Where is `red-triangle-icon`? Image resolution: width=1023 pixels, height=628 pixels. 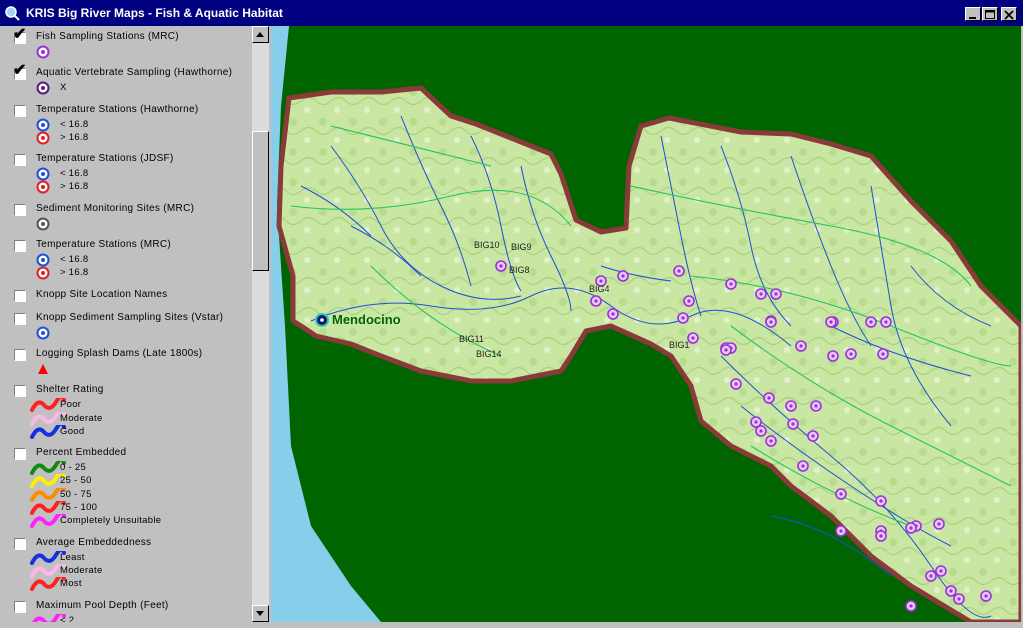 red-triangle-icon is located at coordinates (42, 369).